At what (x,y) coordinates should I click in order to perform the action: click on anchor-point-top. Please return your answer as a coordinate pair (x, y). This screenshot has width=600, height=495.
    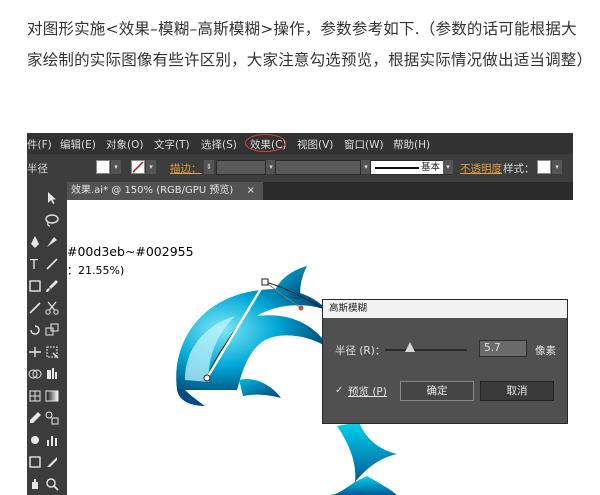
    Looking at the image, I should click on (265, 282).